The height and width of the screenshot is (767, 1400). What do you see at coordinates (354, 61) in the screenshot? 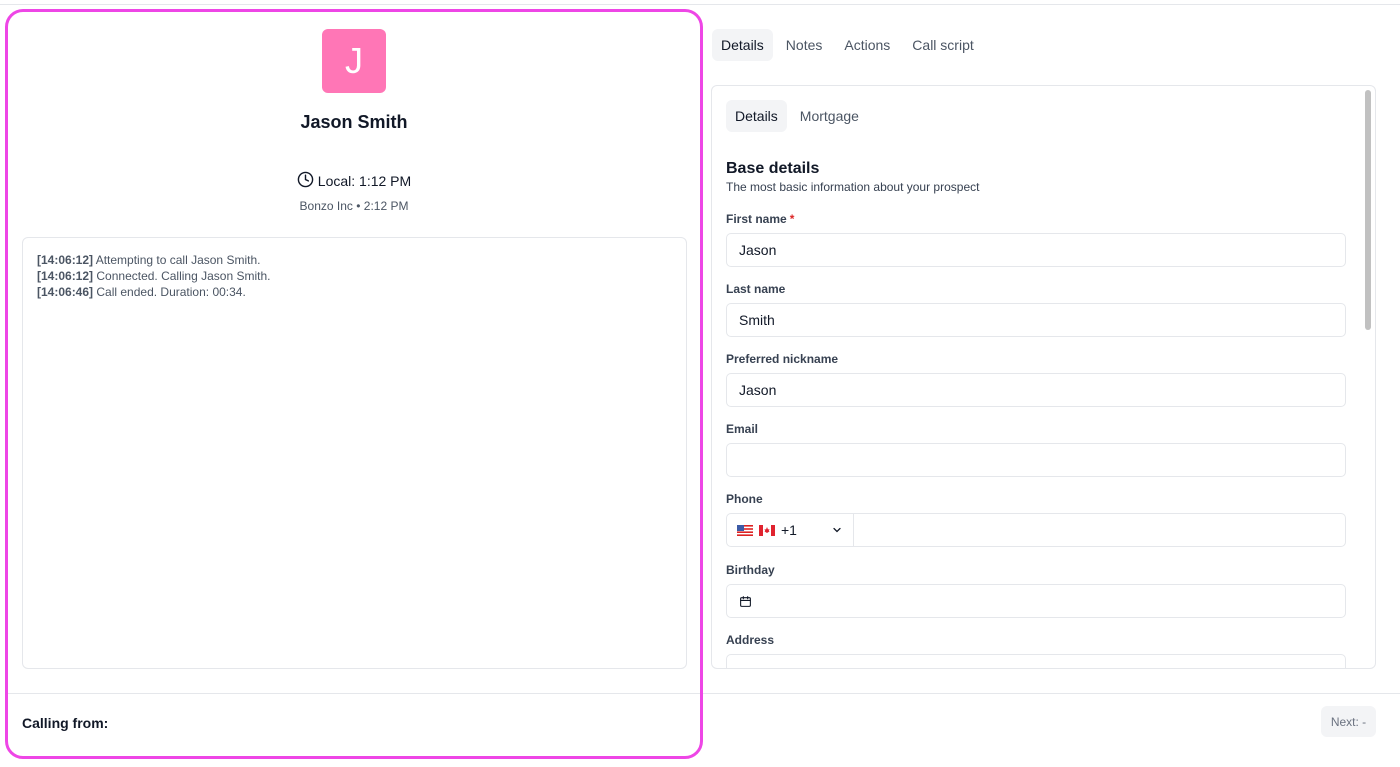
I see `avatar: J` at bounding box center [354, 61].